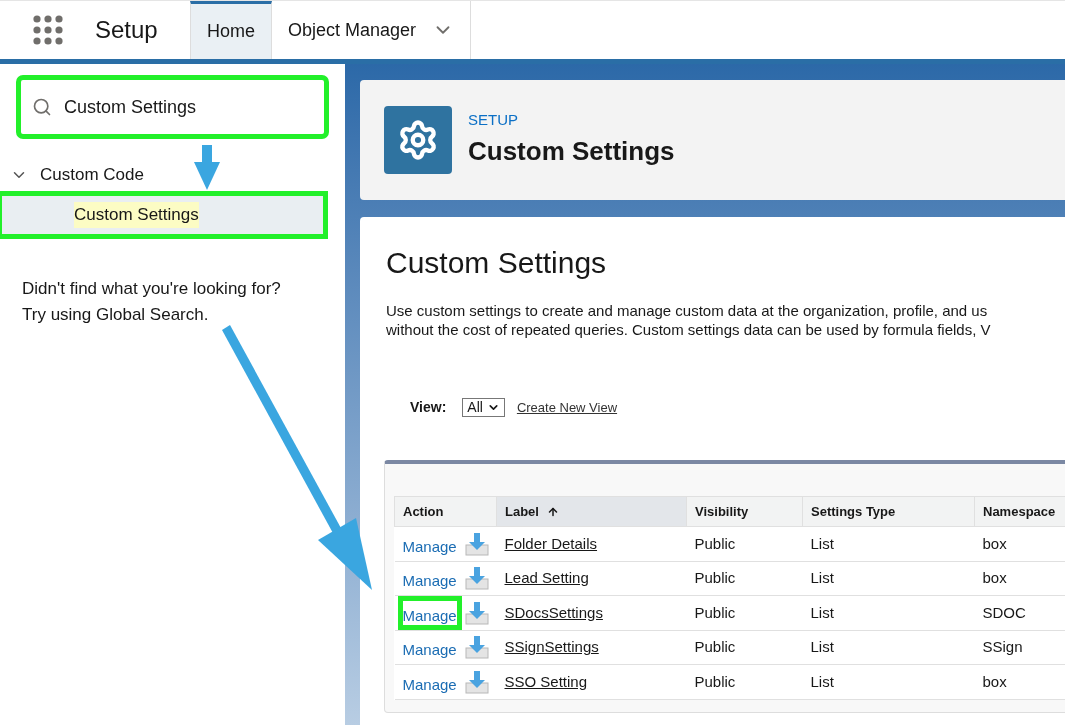 The height and width of the screenshot is (725, 1065). I want to click on hint-text: Try using Global Search., so click(116, 315).